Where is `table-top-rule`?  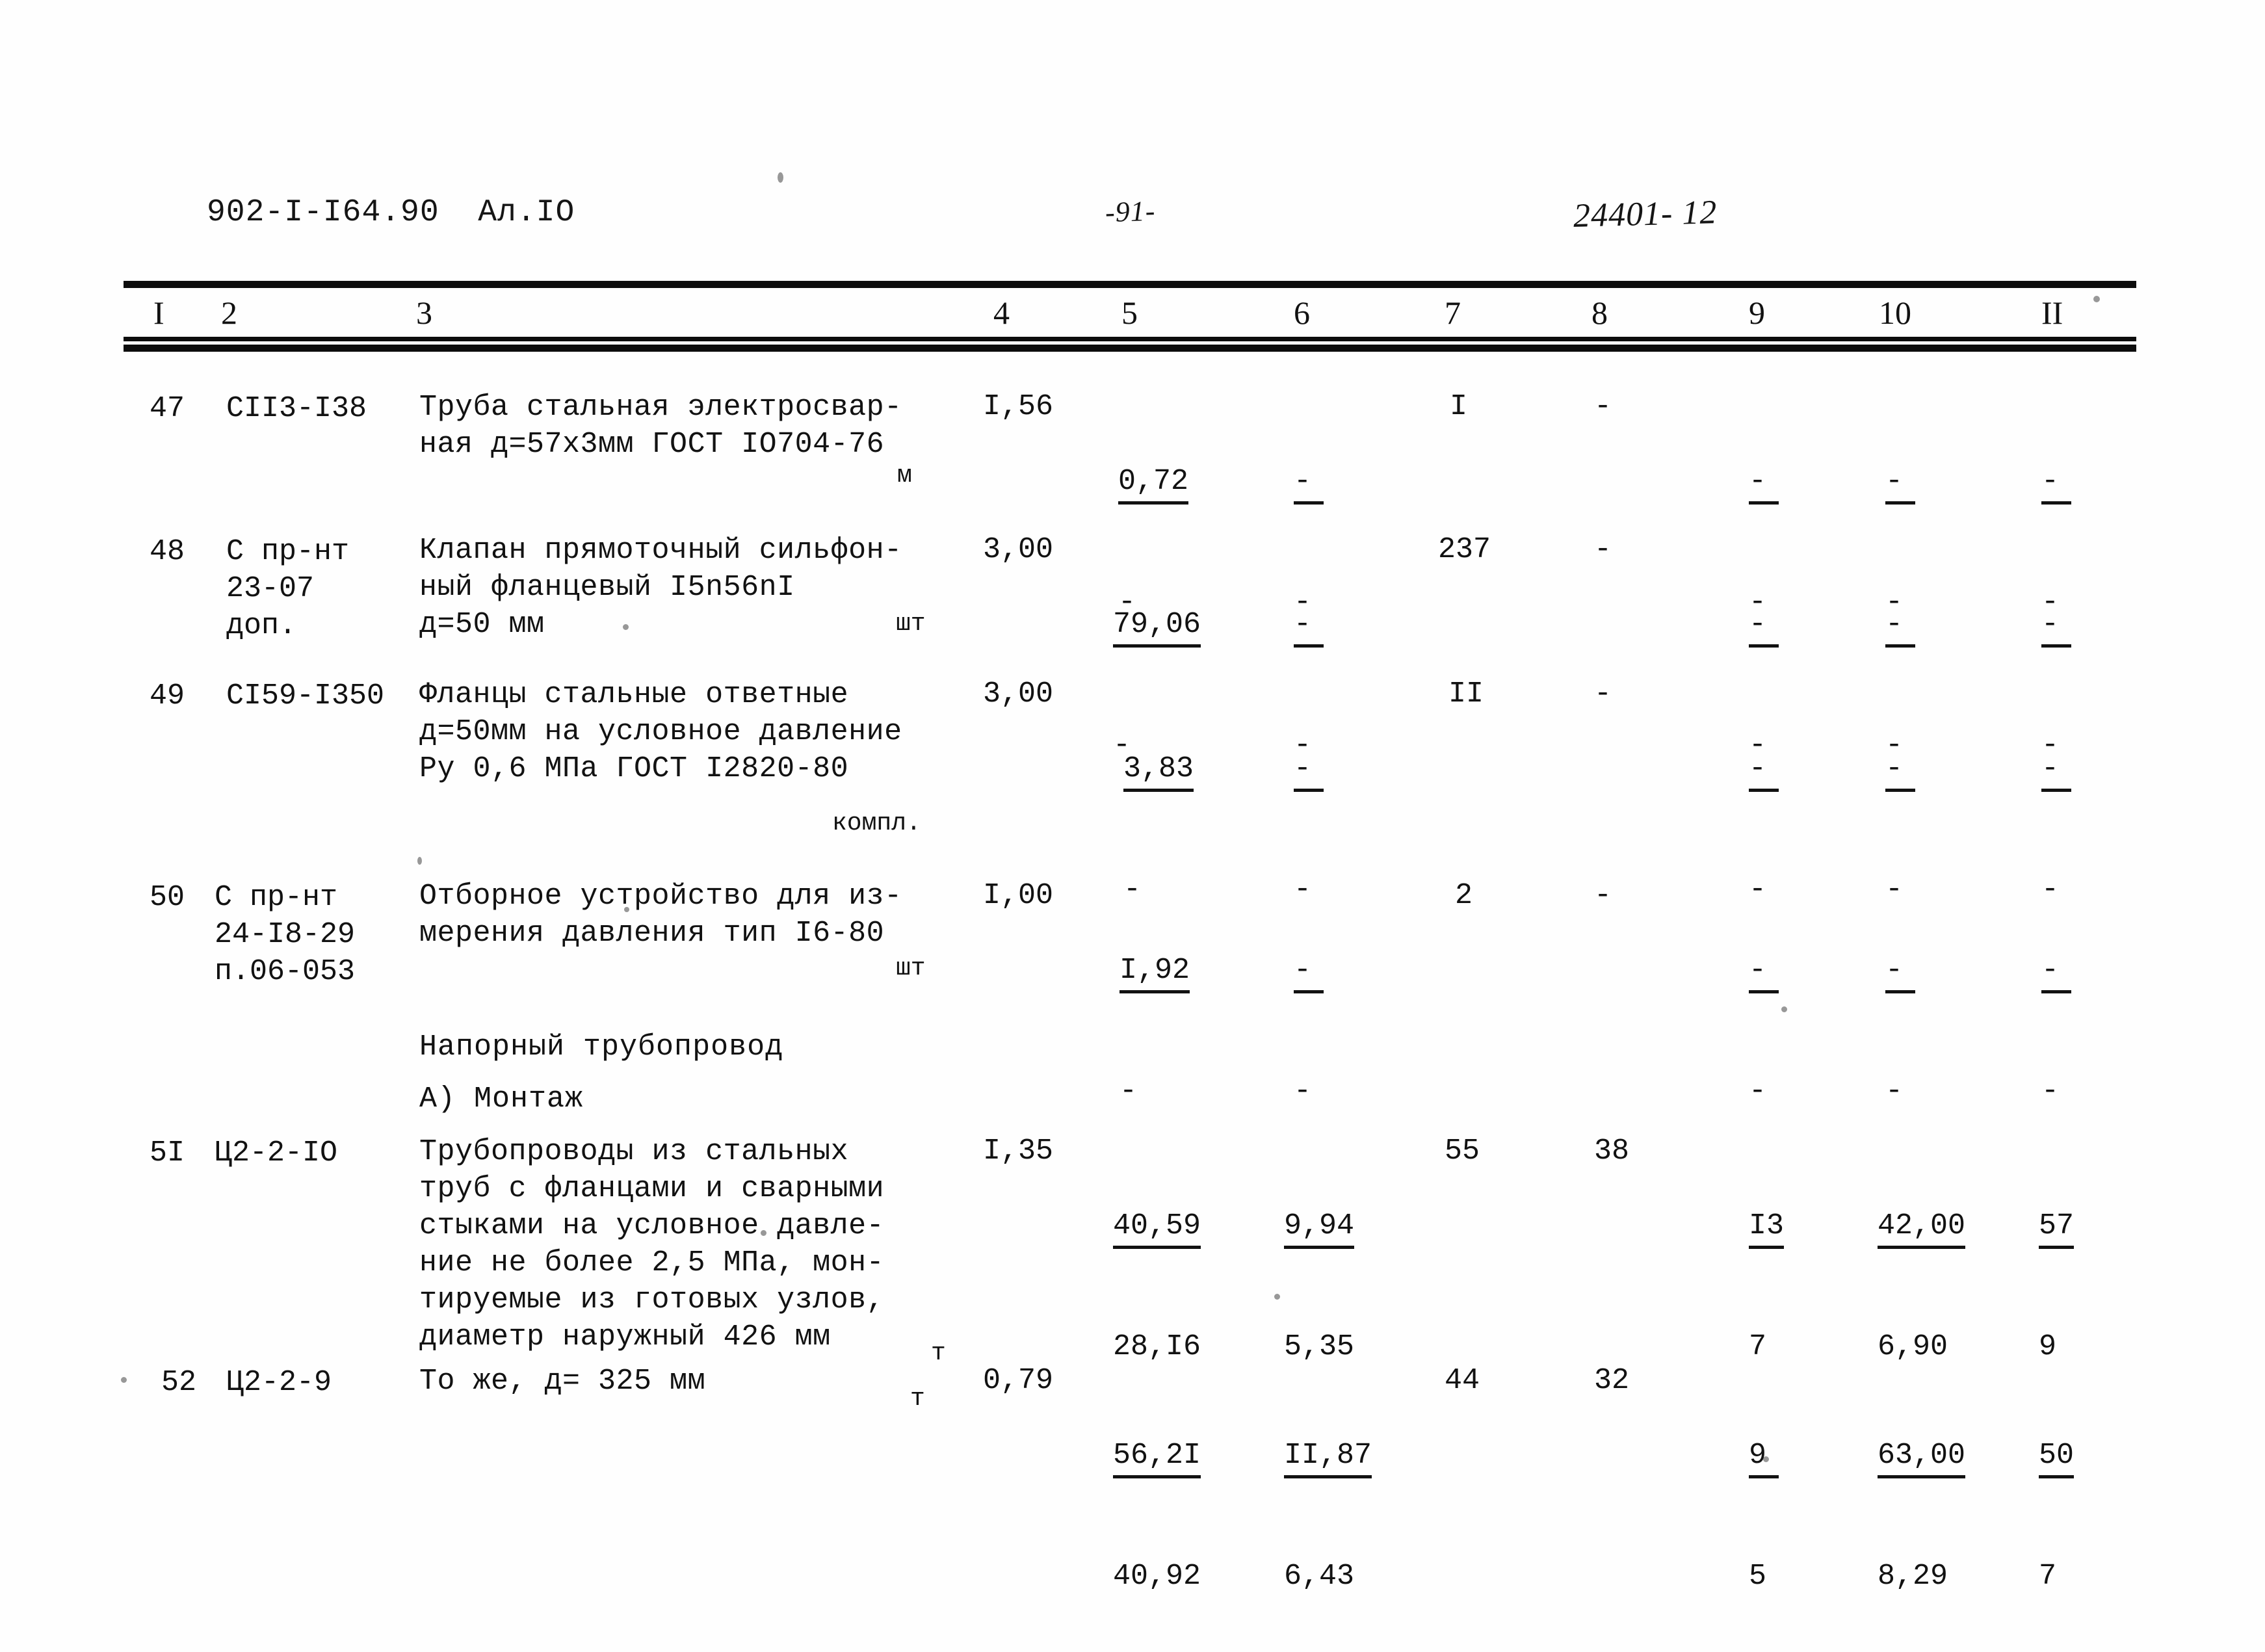 table-top-rule is located at coordinates (1130, 284).